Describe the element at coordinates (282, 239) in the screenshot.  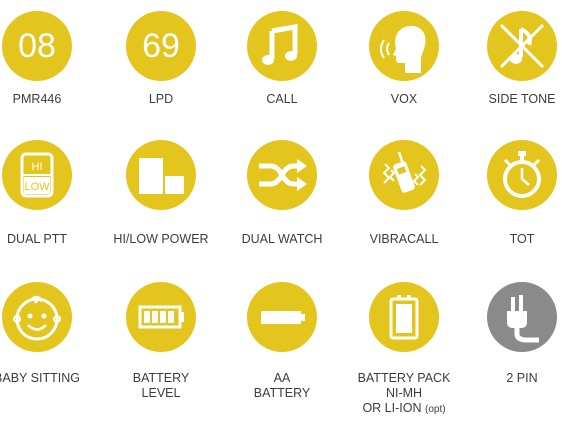
I see `feature-label: DUAL WATCH` at that location.